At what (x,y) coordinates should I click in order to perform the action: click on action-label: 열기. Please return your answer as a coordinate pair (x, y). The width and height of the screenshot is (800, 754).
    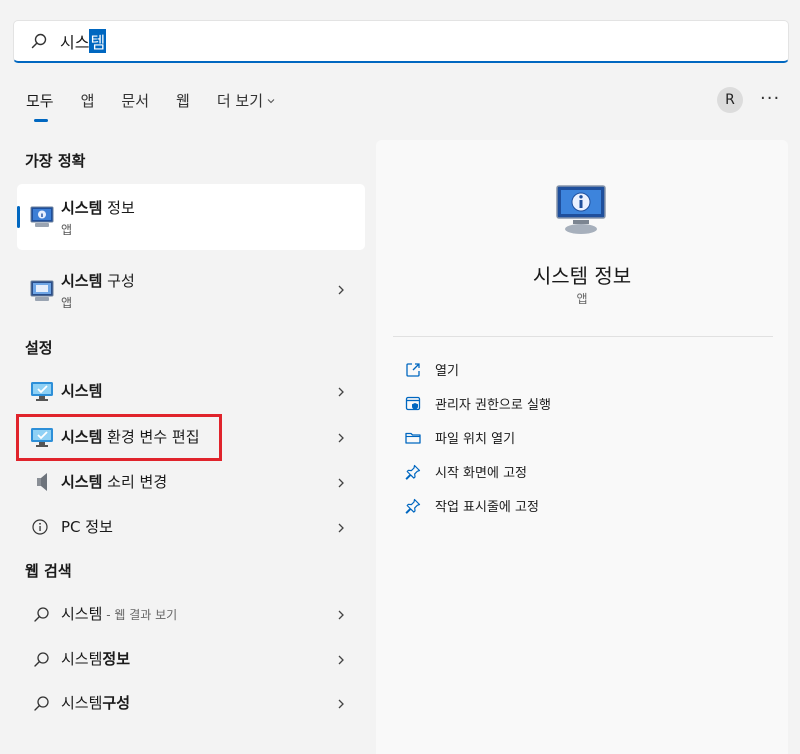
    Looking at the image, I should click on (447, 371).